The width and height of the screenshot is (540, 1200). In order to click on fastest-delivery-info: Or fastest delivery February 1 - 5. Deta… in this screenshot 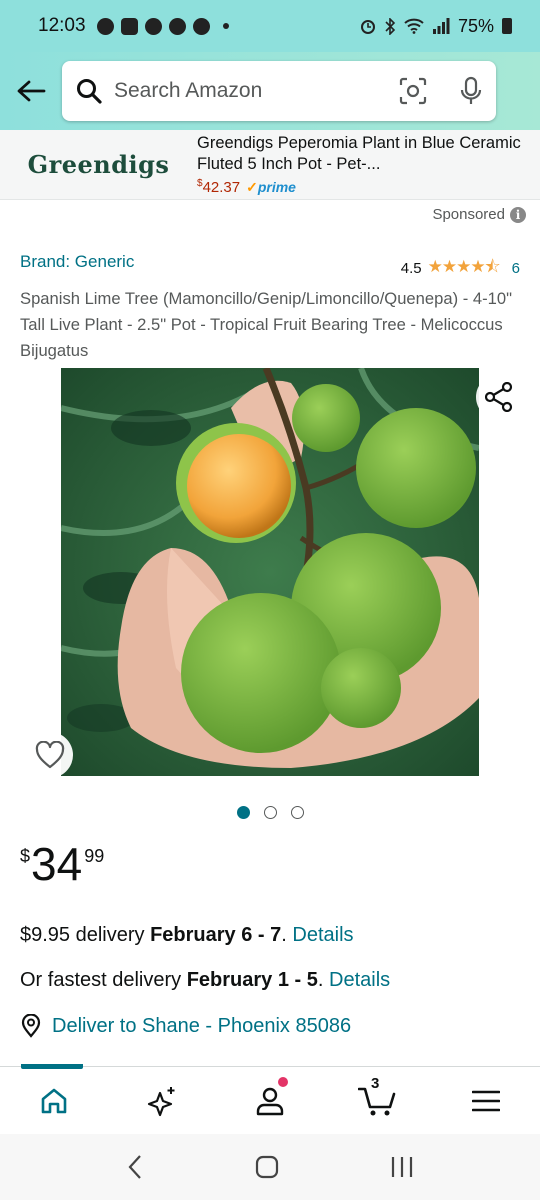, I will do `click(205, 980)`.